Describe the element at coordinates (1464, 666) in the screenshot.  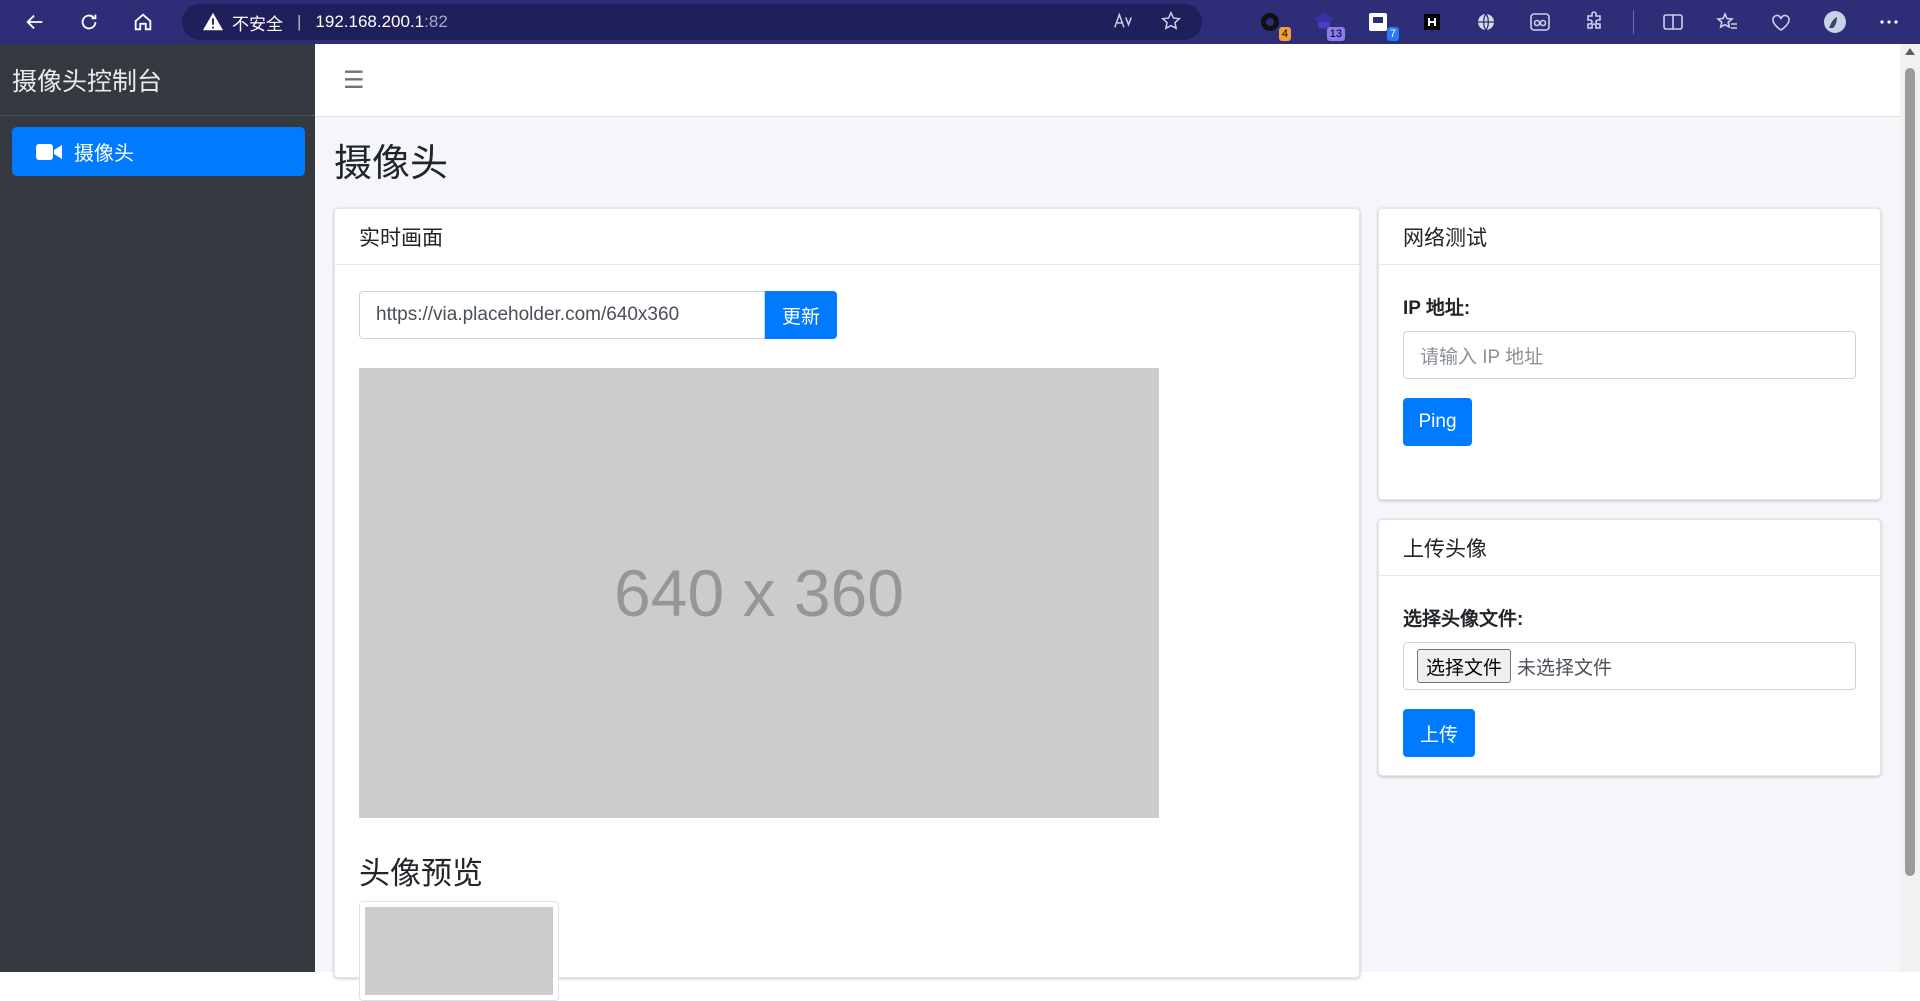
I see `choose-file-button: 选择文件` at that location.